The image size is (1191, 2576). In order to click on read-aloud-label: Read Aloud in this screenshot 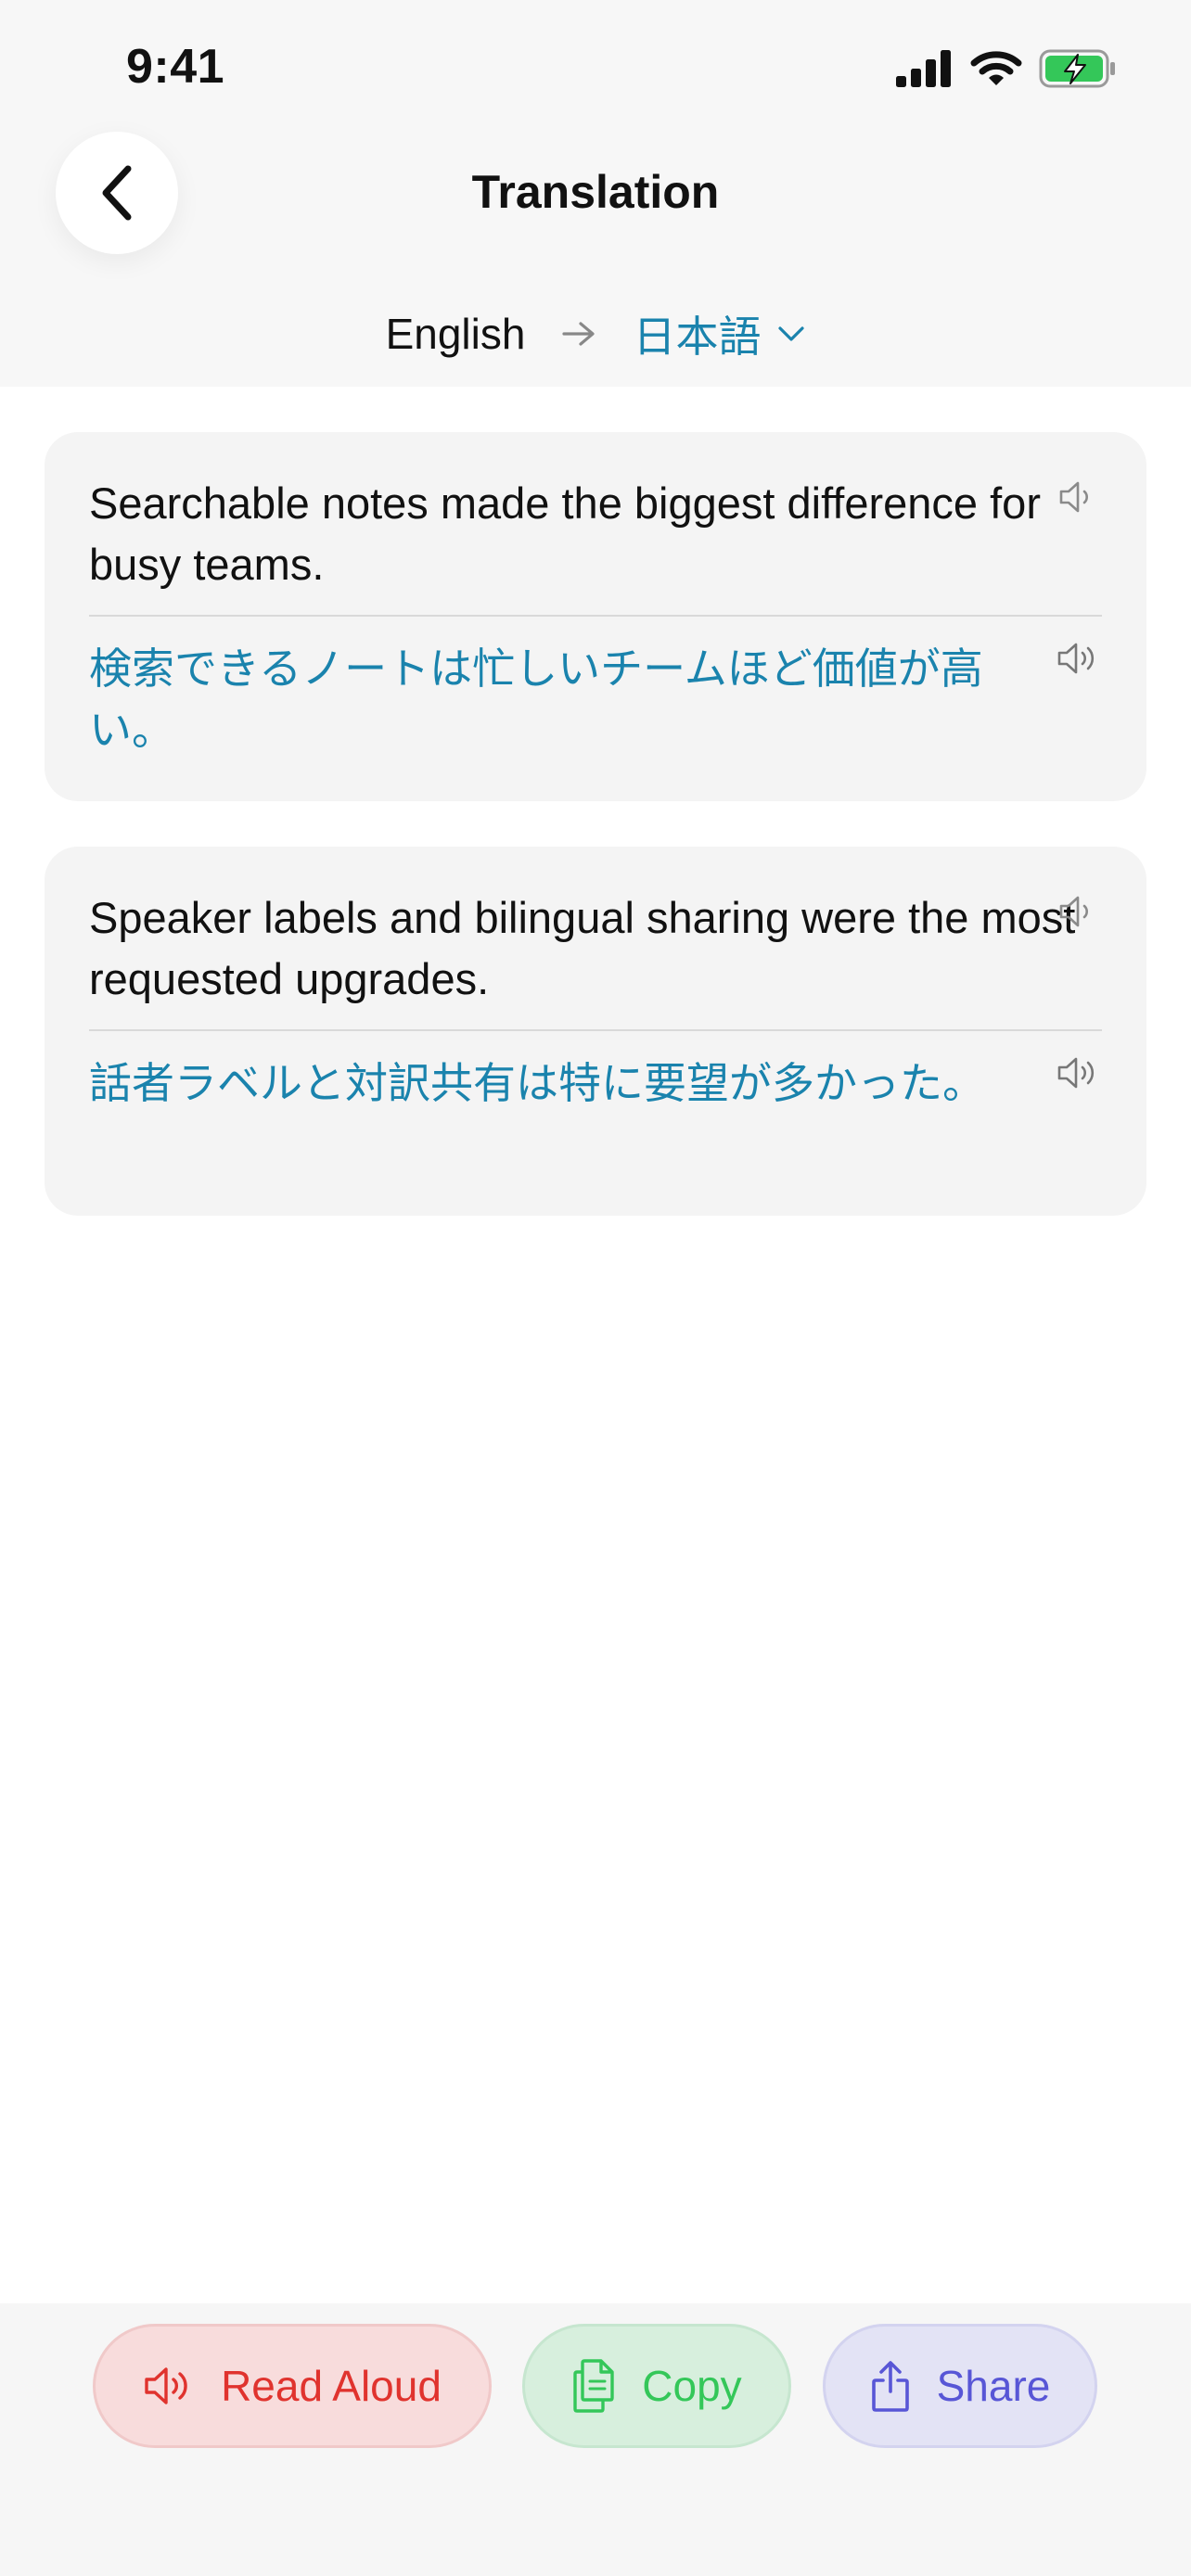, I will do `click(331, 2386)`.